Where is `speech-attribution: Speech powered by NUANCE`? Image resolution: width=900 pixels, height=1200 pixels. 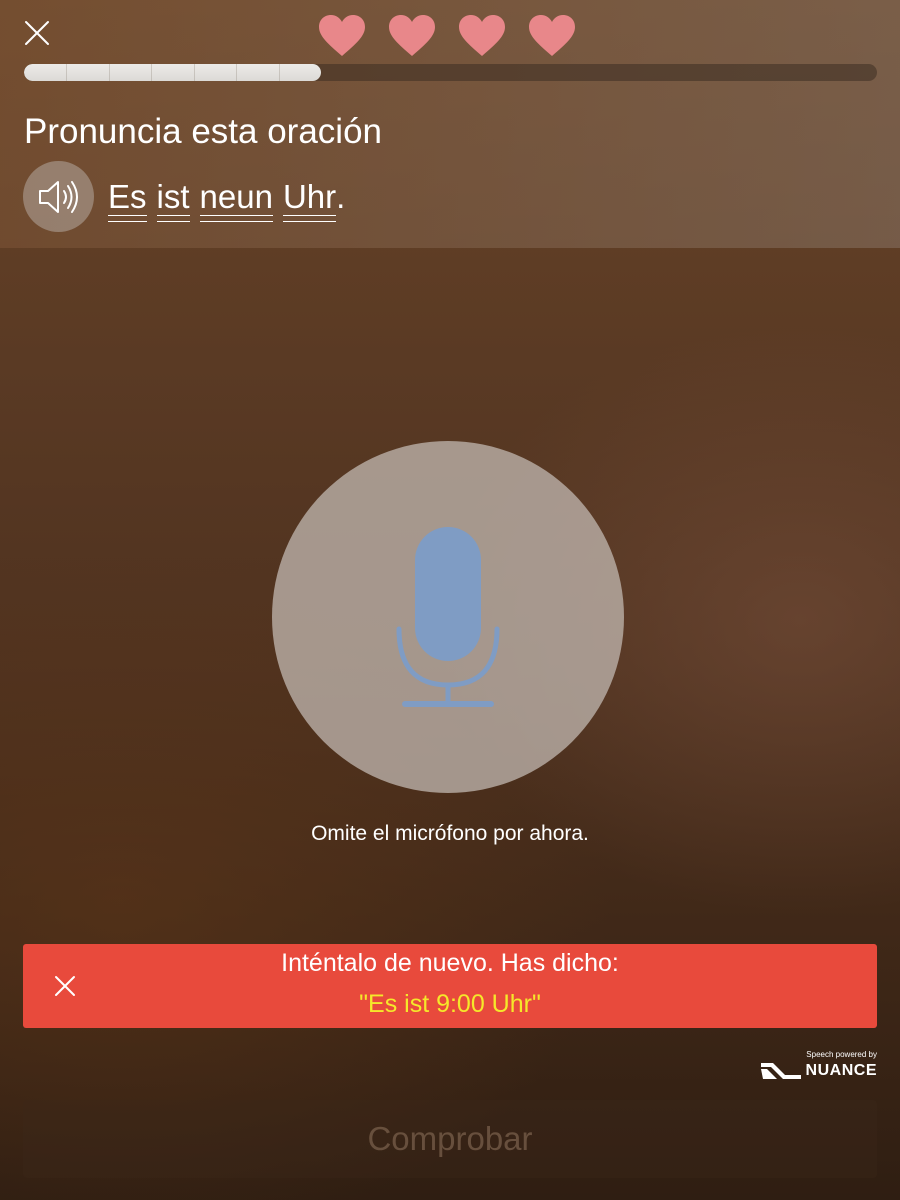 speech-attribution: Speech powered by NUANCE is located at coordinates (818, 1067).